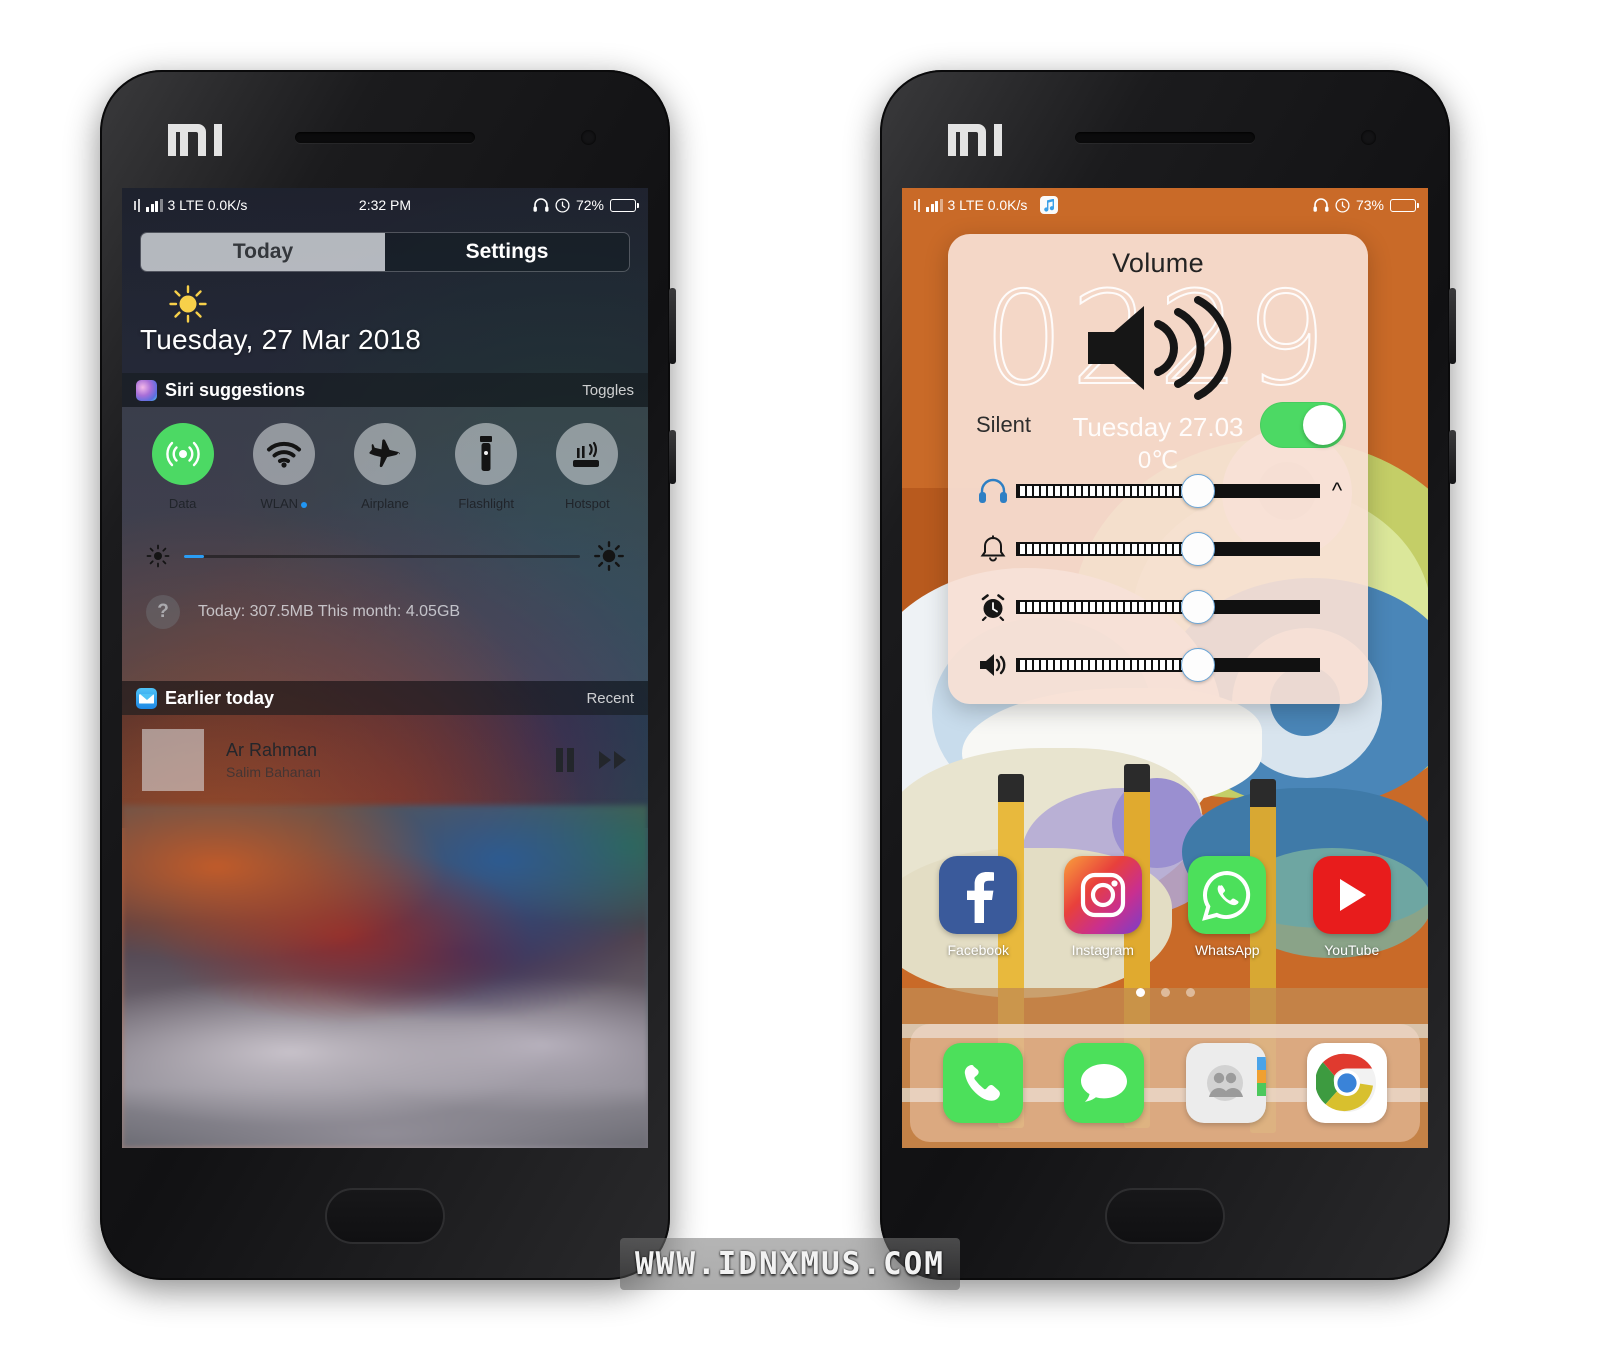 This screenshot has width=1600, height=1372. Describe the element at coordinates (1161, 425) in the screenshot. I see `silent-row: Silent` at that location.